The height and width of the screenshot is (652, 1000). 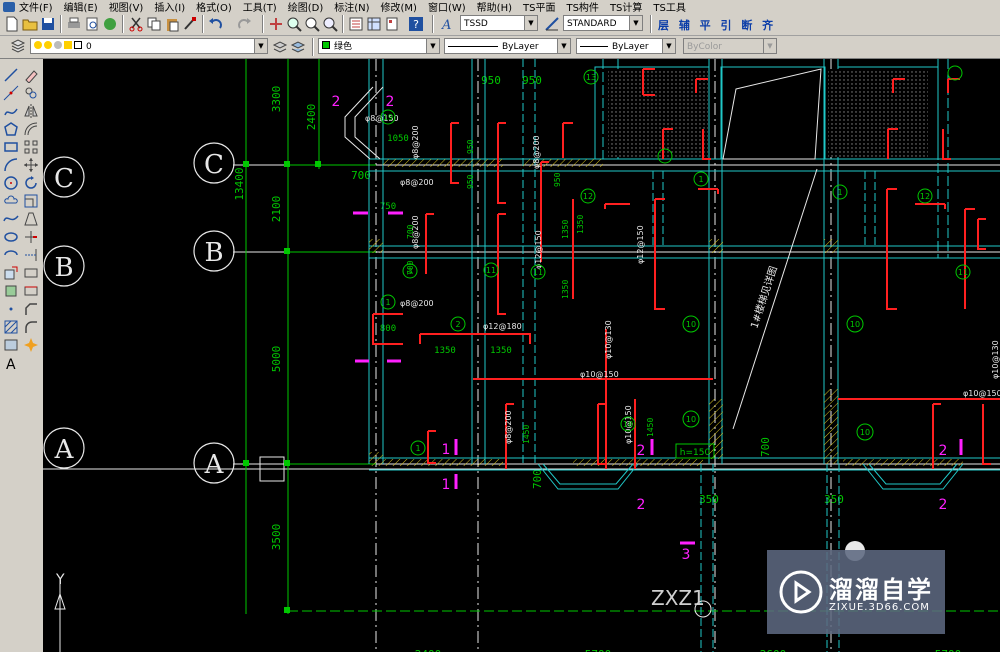 What do you see at coordinates (669, 7) in the screenshot?
I see `menu-ts-tools: TS工具` at bounding box center [669, 7].